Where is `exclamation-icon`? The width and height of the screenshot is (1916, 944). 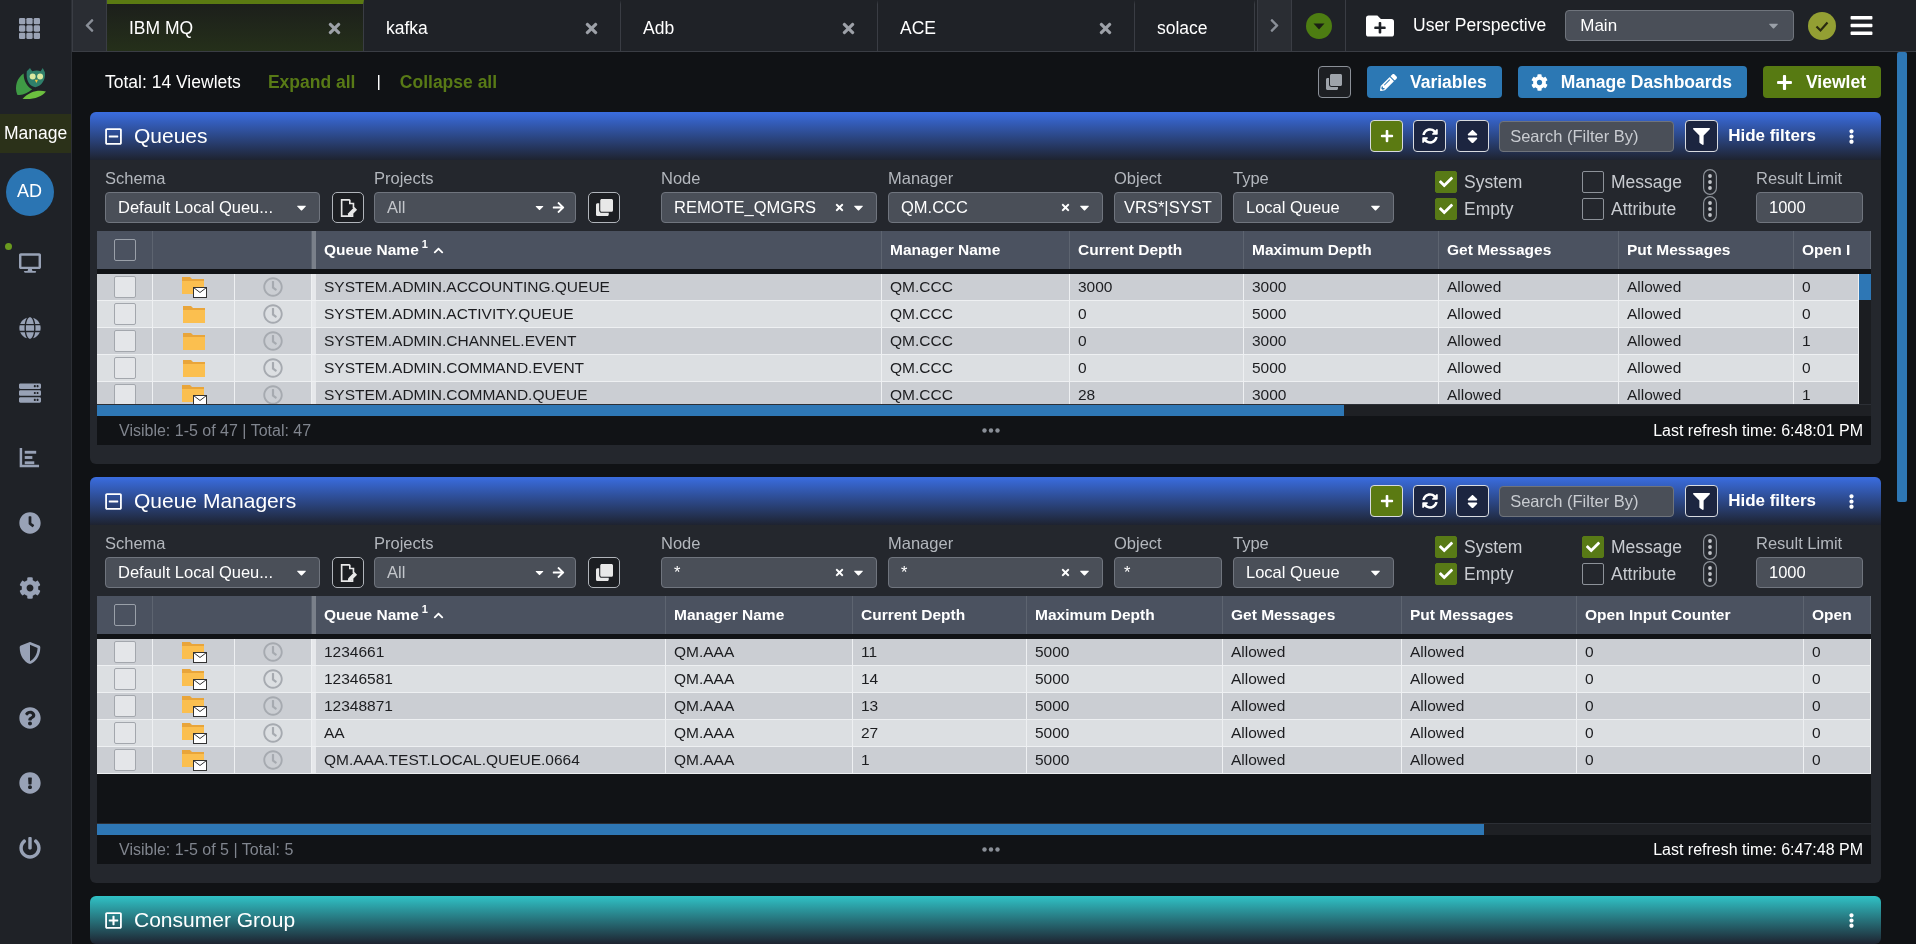 exclamation-icon is located at coordinates (29, 782).